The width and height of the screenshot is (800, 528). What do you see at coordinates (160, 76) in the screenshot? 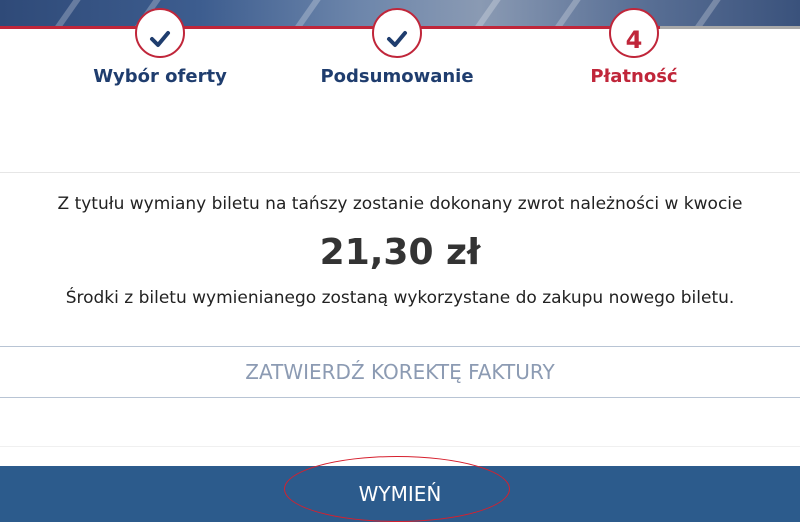
I see `step-1-label: Wybór oferty` at bounding box center [160, 76].